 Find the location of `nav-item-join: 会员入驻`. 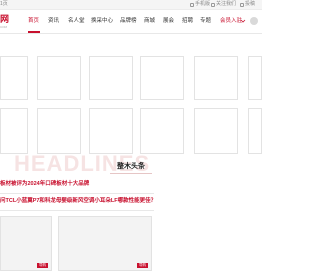

nav-item-join: 会员入驻 is located at coordinates (231, 21).